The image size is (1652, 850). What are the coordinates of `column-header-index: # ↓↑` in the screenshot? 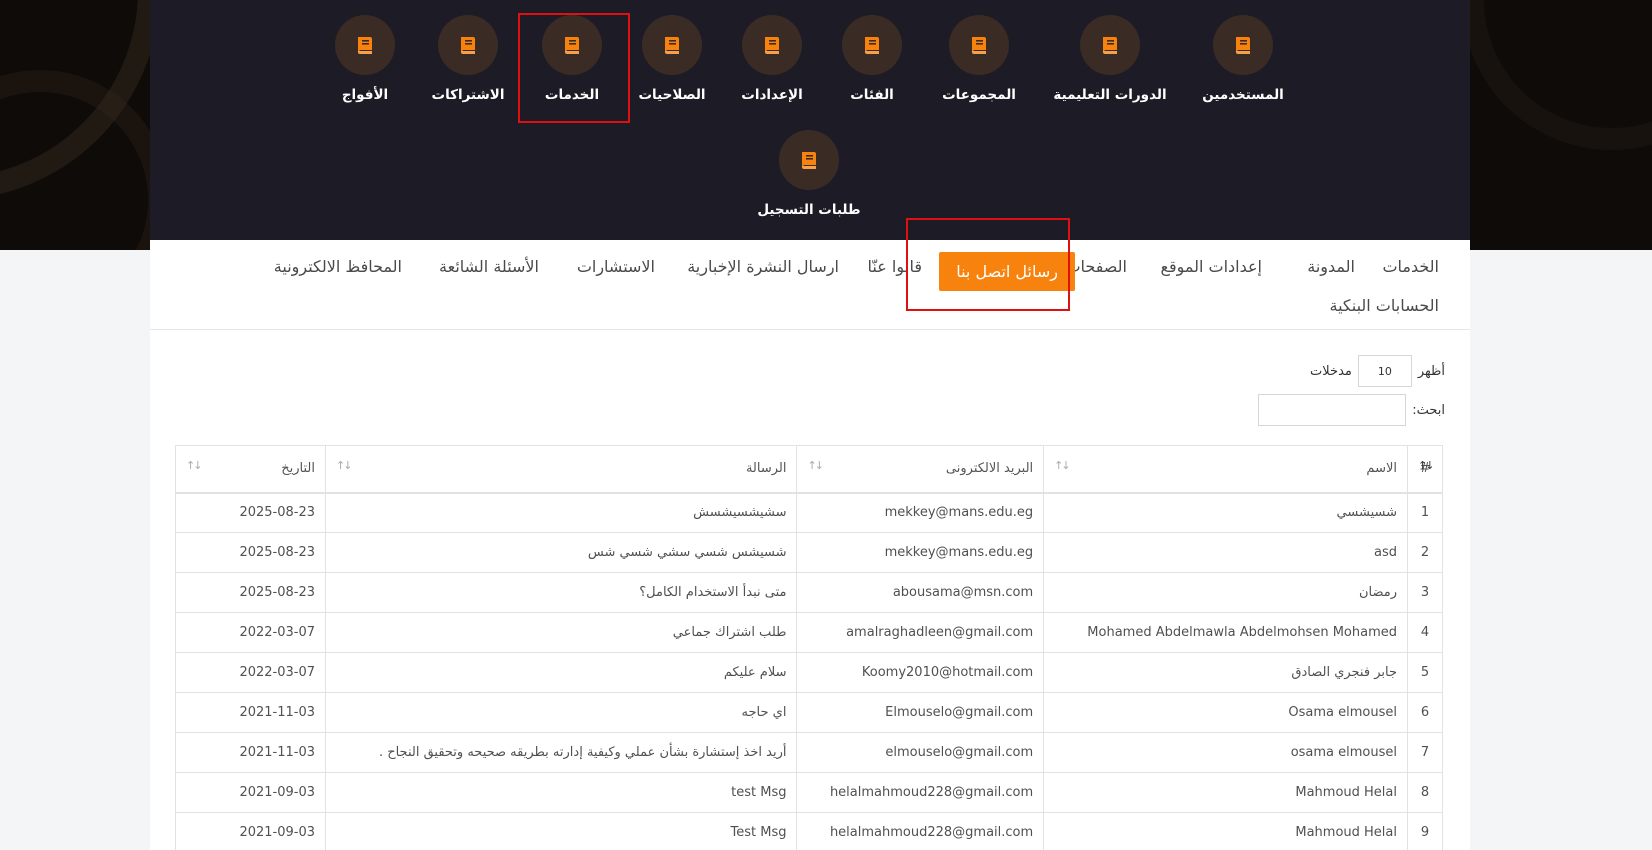 It's located at (1425, 469).